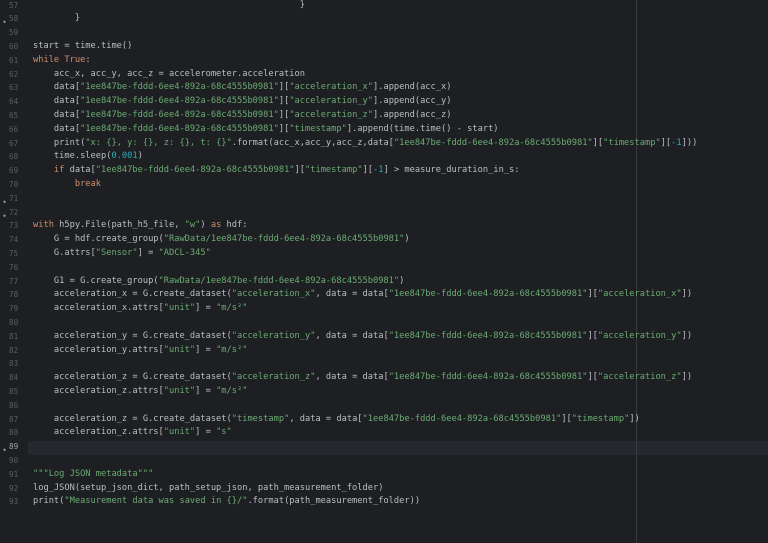 This screenshot has width=768, height=543. What do you see at coordinates (15, 489) in the screenshot?
I see `line-number: 92` at bounding box center [15, 489].